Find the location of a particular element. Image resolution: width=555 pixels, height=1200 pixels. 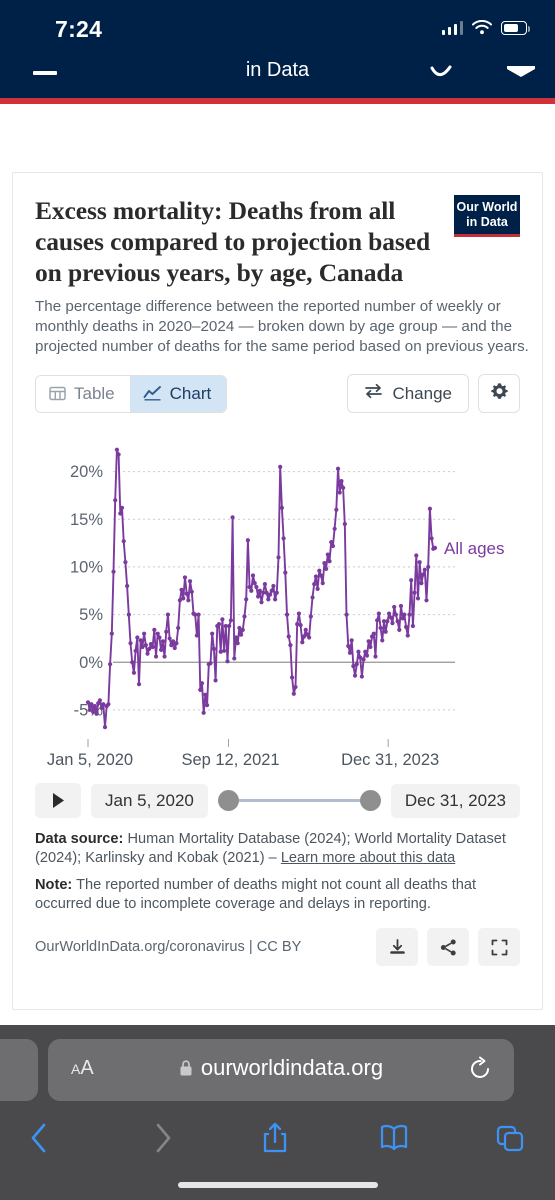

squiggle-icon is located at coordinates (443, 75).